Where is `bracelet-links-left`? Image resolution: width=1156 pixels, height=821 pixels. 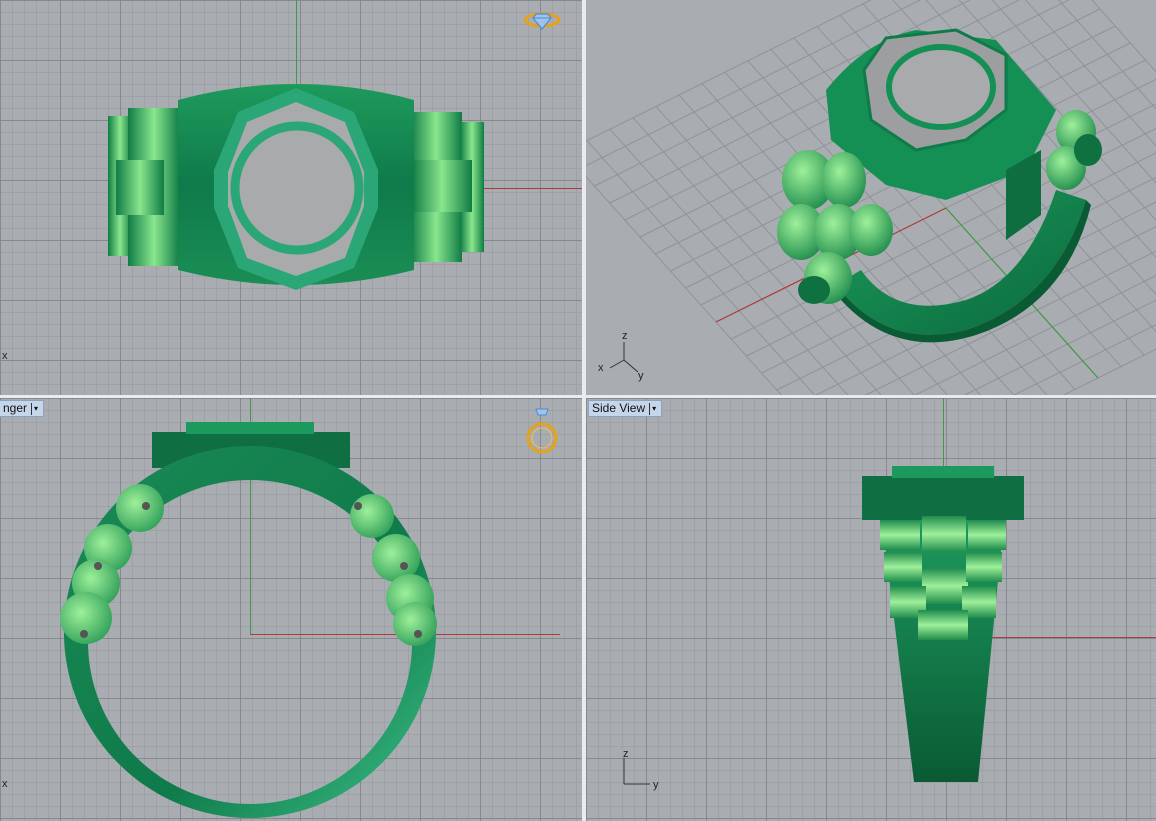
bracelet-links-left is located at coordinates (144, 187).